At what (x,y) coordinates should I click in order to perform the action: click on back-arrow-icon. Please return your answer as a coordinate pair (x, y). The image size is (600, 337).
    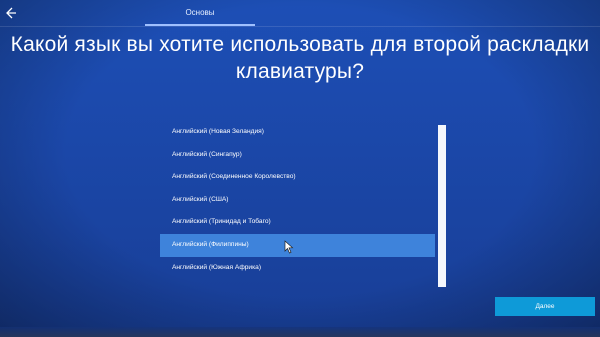
    Looking at the image, I should click on (11, 13).